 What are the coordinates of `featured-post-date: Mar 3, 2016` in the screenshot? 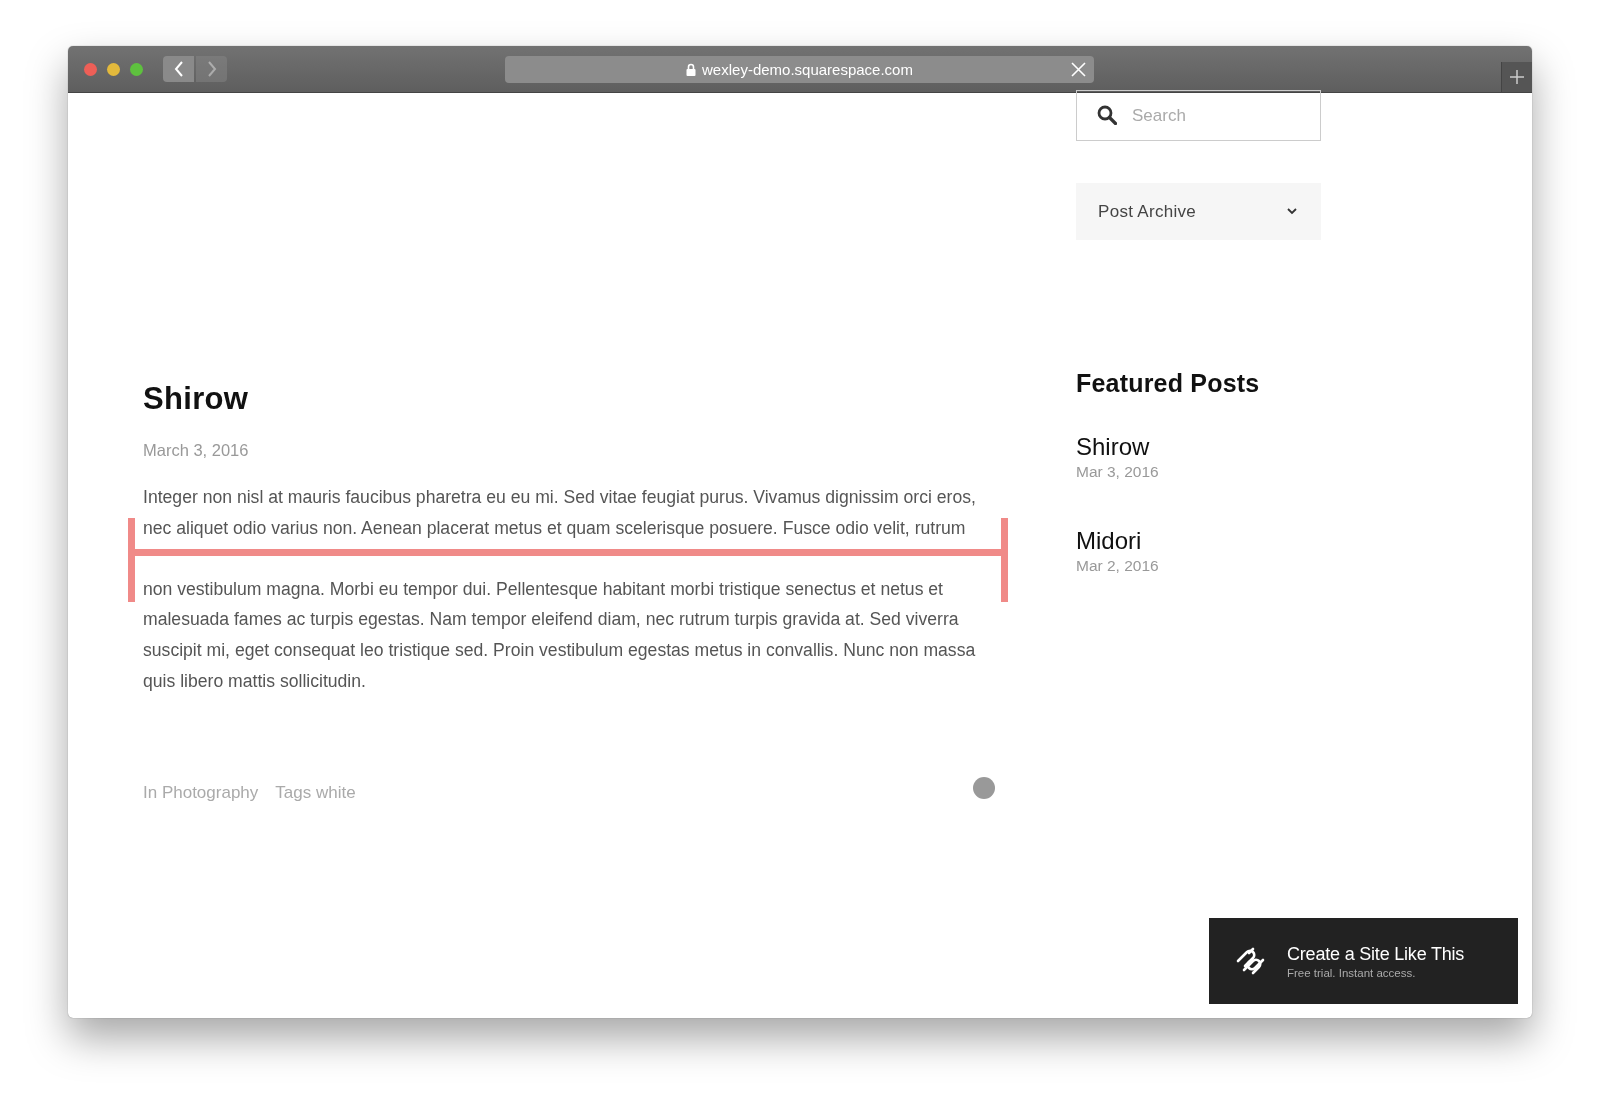 It's located at (1117, 472).